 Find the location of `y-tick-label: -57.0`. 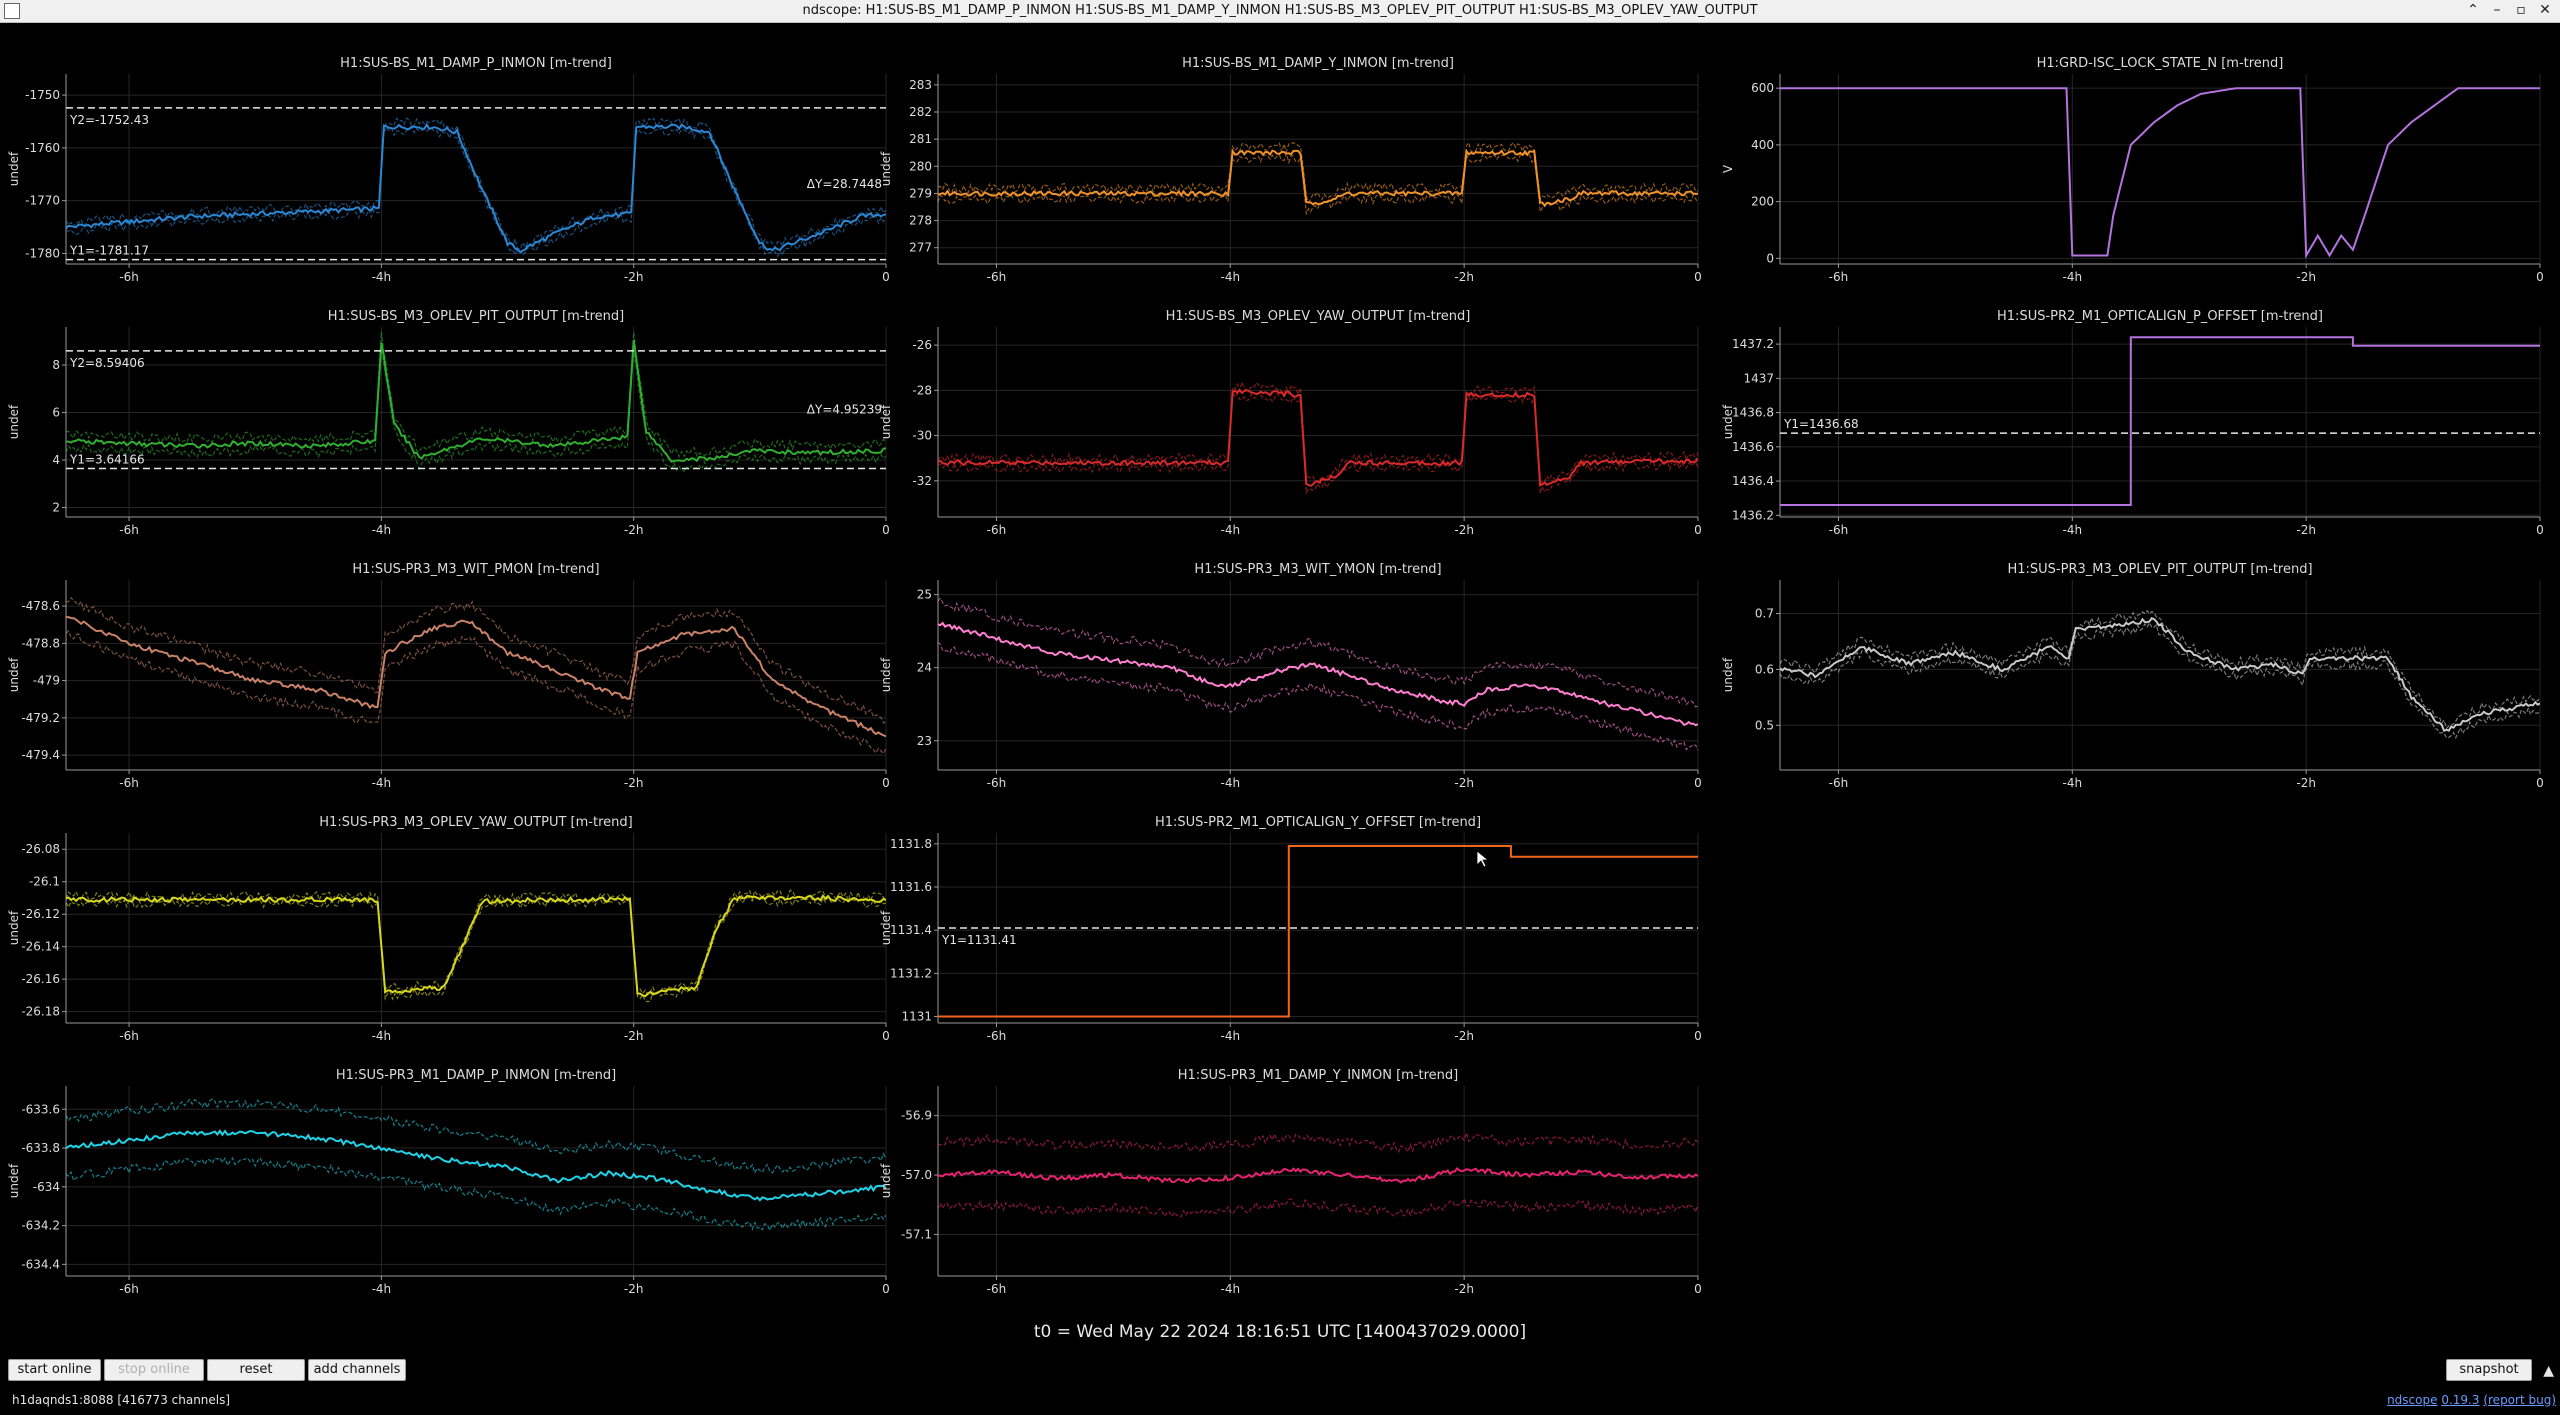

y-tick-label: -57.0 is located at coordinates (916, 1175).